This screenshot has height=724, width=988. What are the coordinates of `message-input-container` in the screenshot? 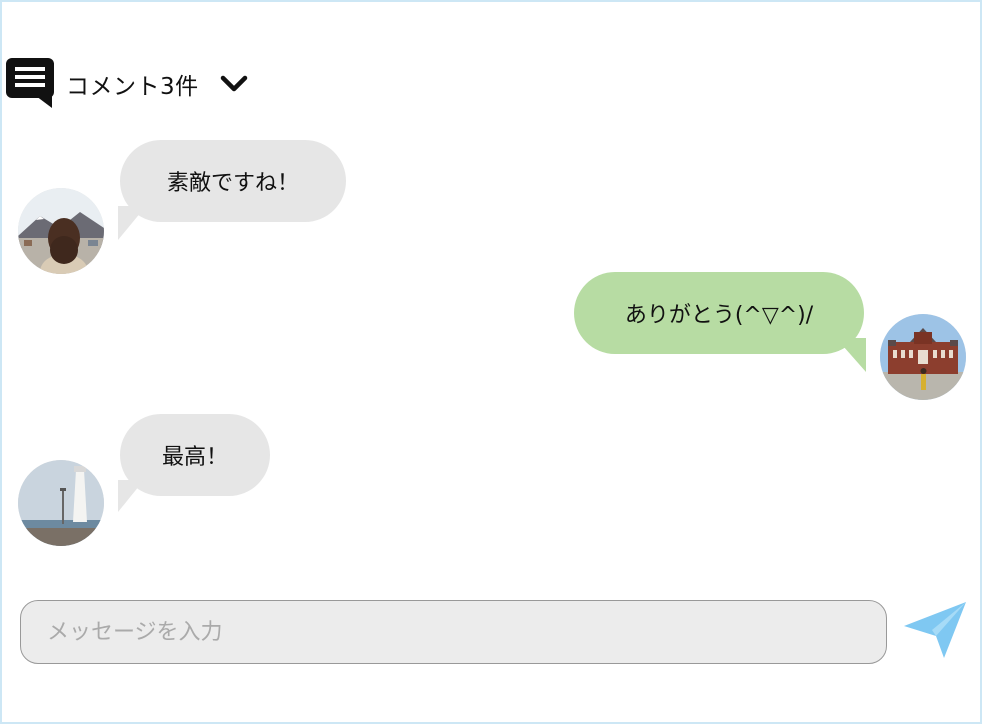 It's located at (453, 632).